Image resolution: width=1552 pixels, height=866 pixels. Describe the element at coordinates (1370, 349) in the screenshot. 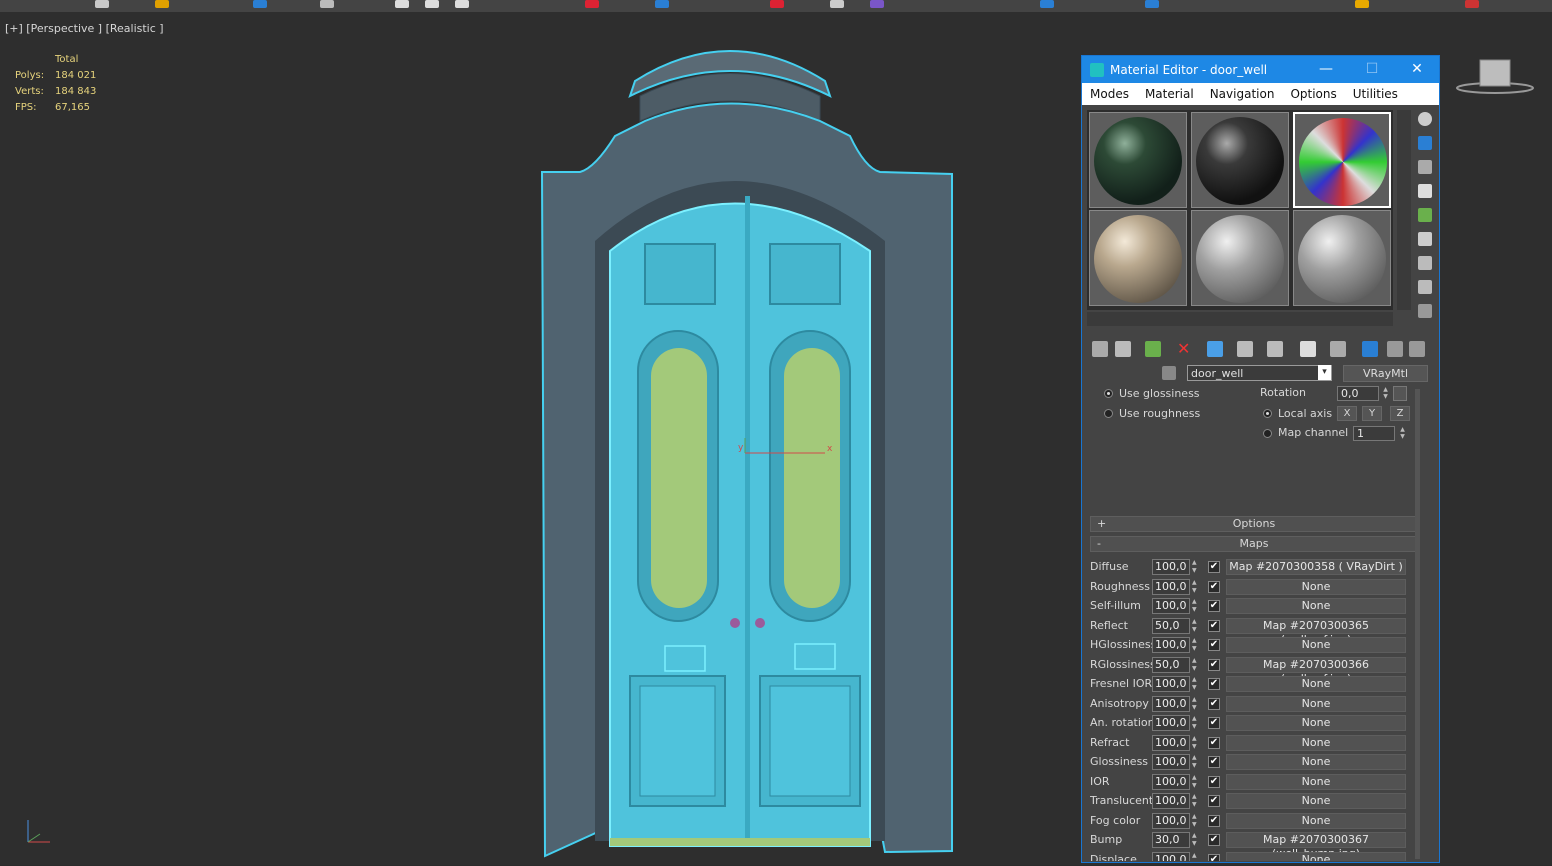

I see `show-end-result-icon` at that location.